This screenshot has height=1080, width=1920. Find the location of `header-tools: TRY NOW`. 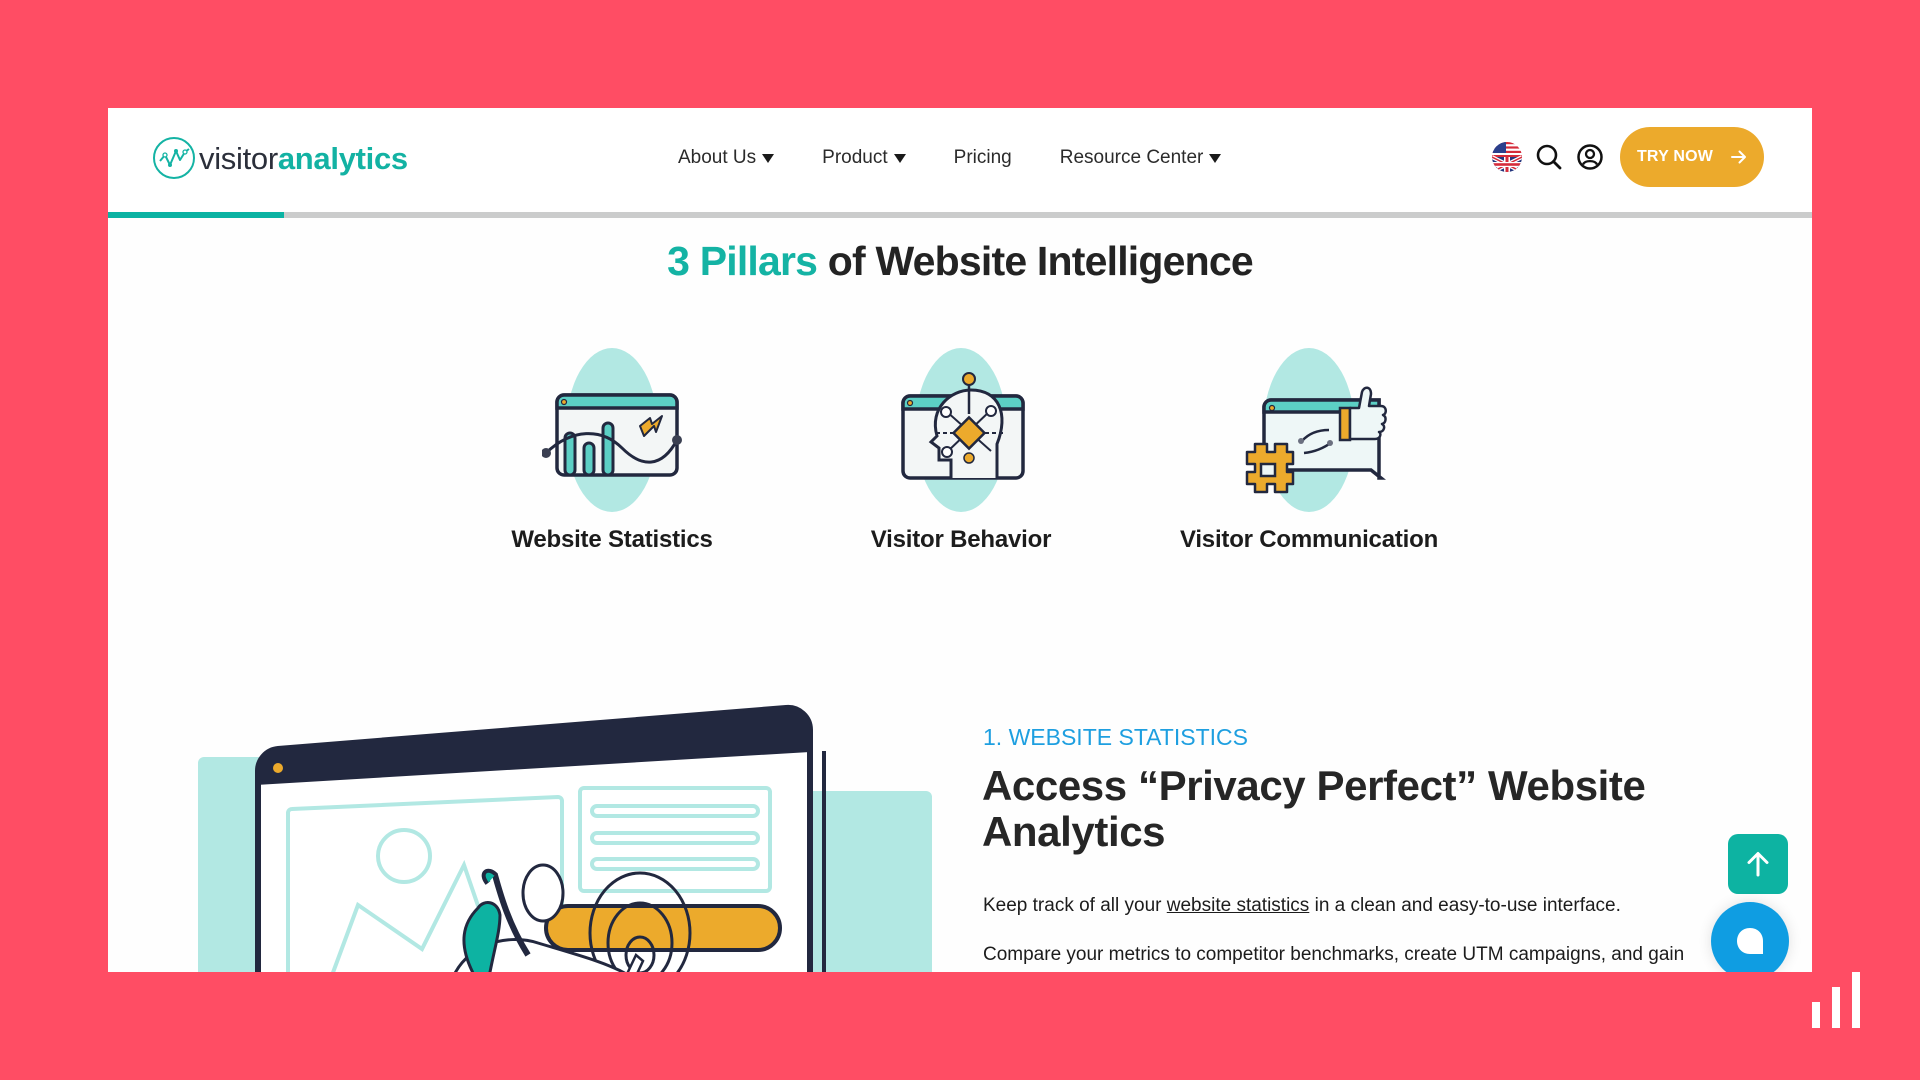

header-tools: TRY NOW is located at coordinates (1628, 157).